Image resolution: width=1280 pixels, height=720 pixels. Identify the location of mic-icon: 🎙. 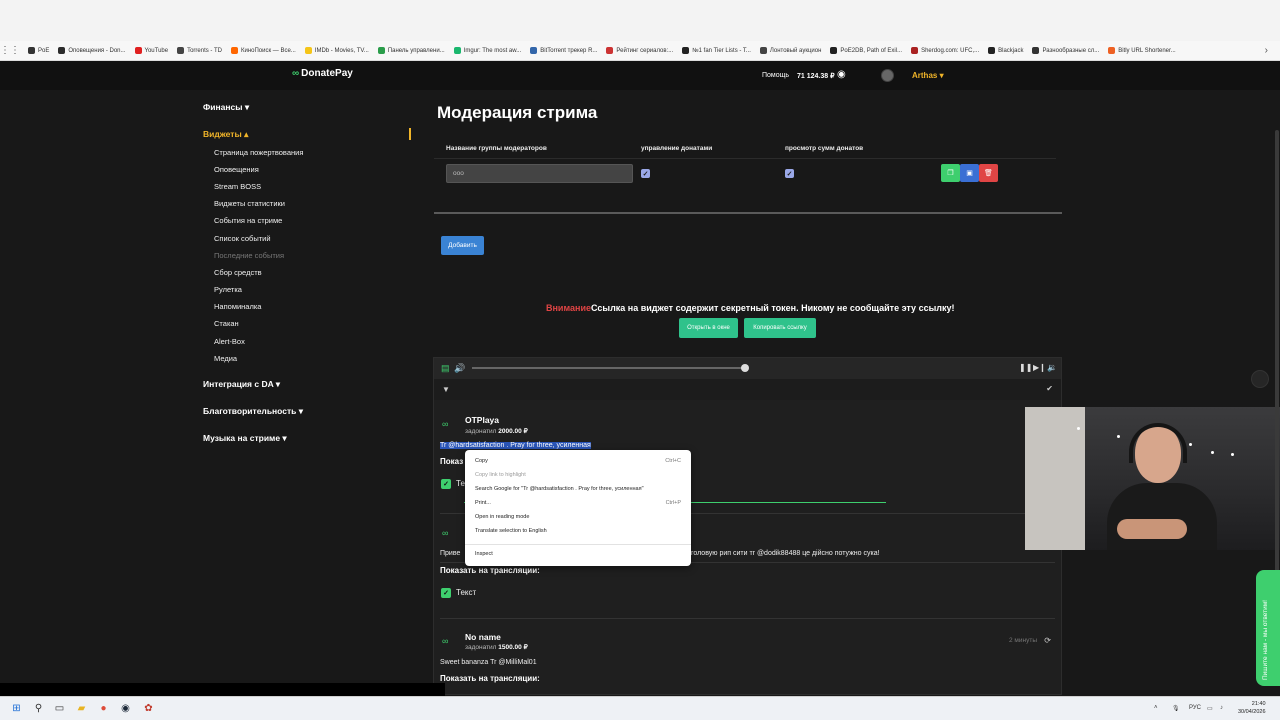
(1176, 708).